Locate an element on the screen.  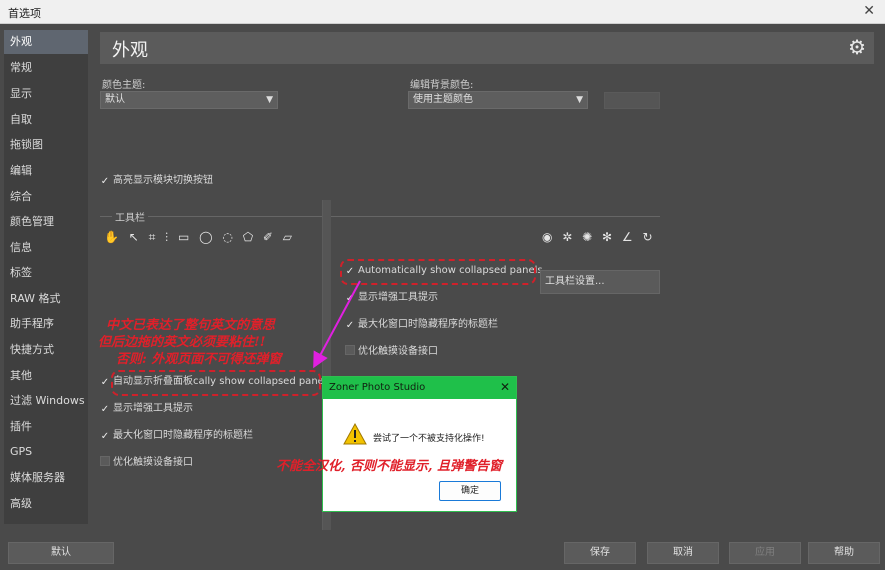
default-button: 默认 is located at coordinates (61, 553).